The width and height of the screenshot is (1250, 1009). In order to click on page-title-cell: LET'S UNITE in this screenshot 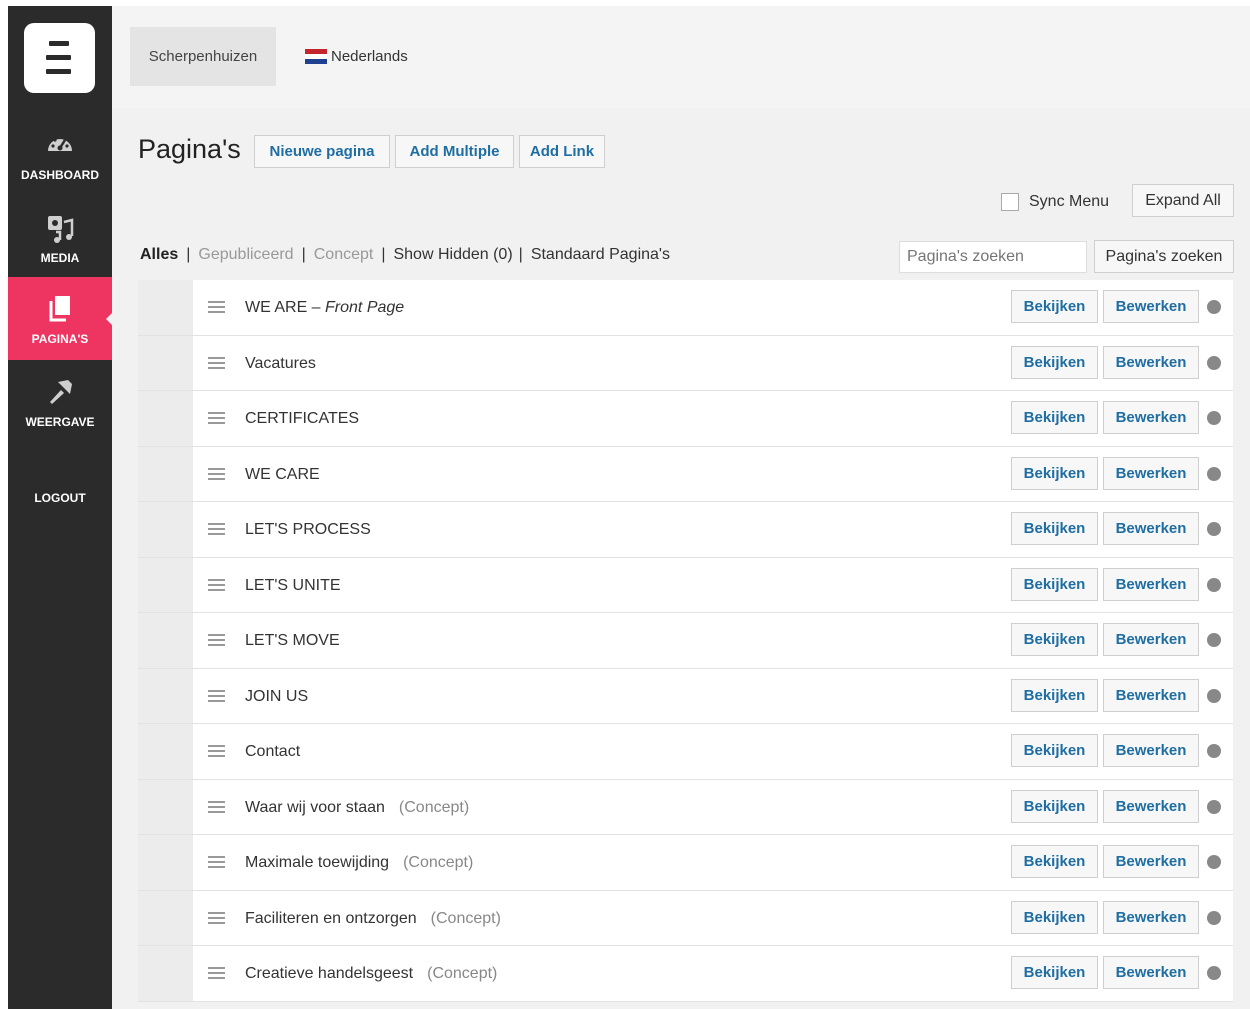, I will do `click(293, 585)`.